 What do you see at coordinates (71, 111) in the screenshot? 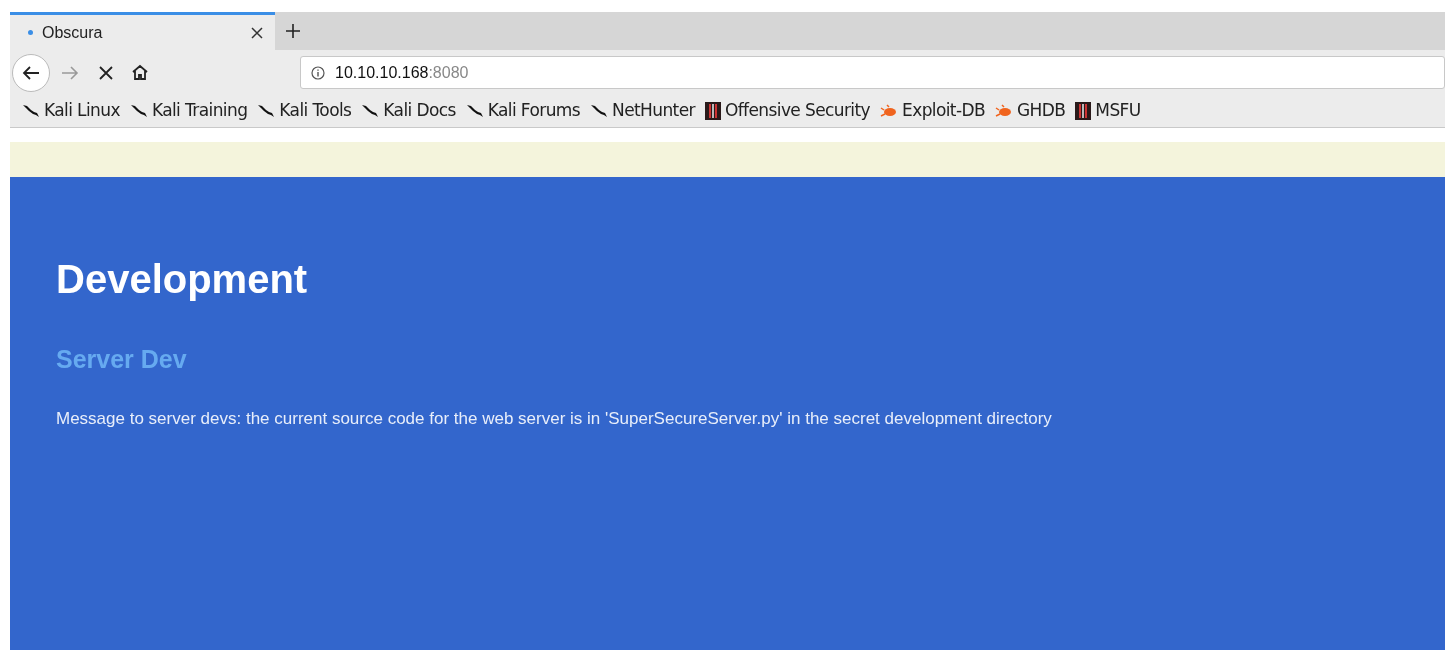
I see `bookmark-link: Kali Linux` at bounding box center [71, 111].